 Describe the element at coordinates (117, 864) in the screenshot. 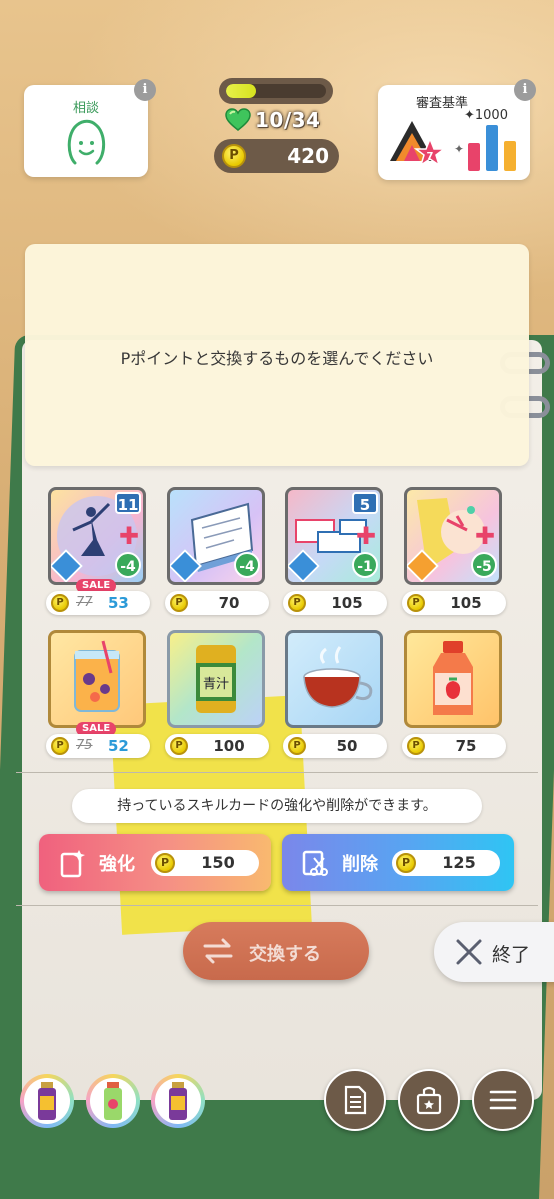

I see `upgrade-label: 強化` at that location.